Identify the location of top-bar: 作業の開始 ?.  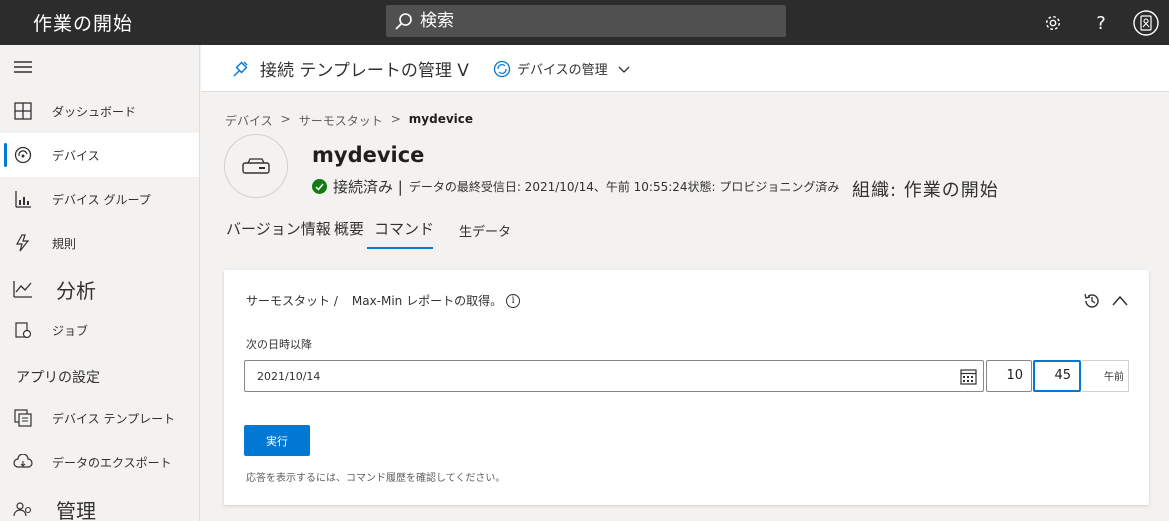
(584, 22).